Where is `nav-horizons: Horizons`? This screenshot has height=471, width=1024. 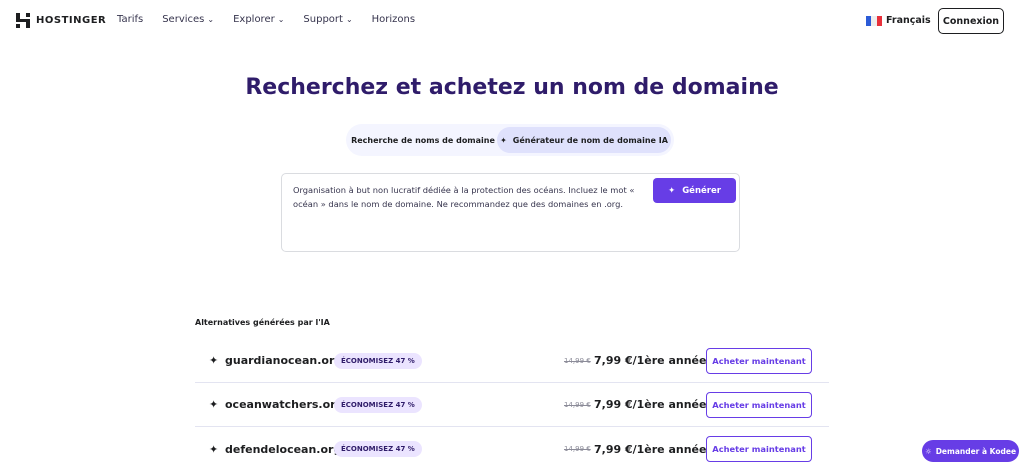
nav-horizons: Horizons is located at coordinates (393, 19).